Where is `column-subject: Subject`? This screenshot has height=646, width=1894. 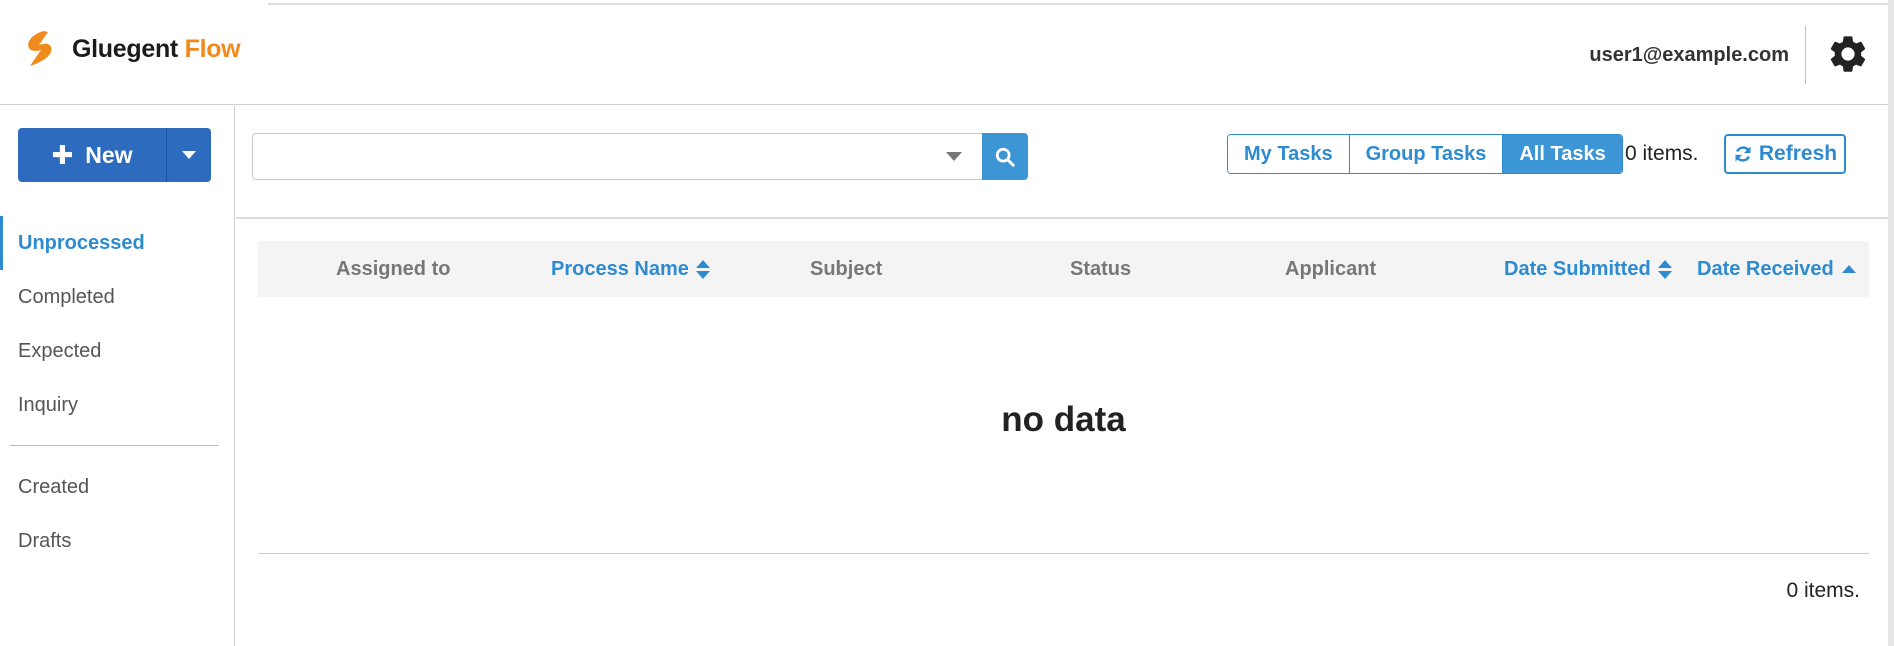
column-subject: Subject is located at coordinates (846, 269).